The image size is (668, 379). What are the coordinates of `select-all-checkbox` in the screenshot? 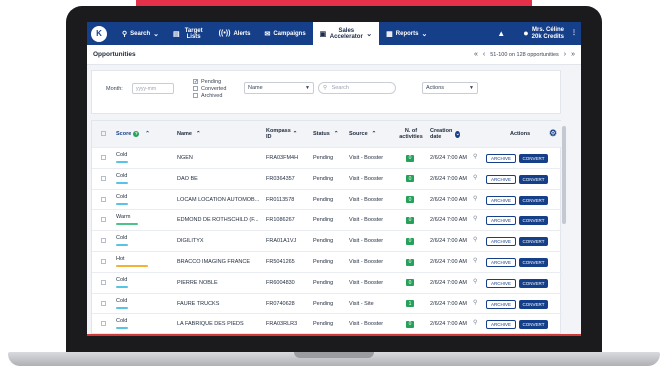 It's located at (103, 133).